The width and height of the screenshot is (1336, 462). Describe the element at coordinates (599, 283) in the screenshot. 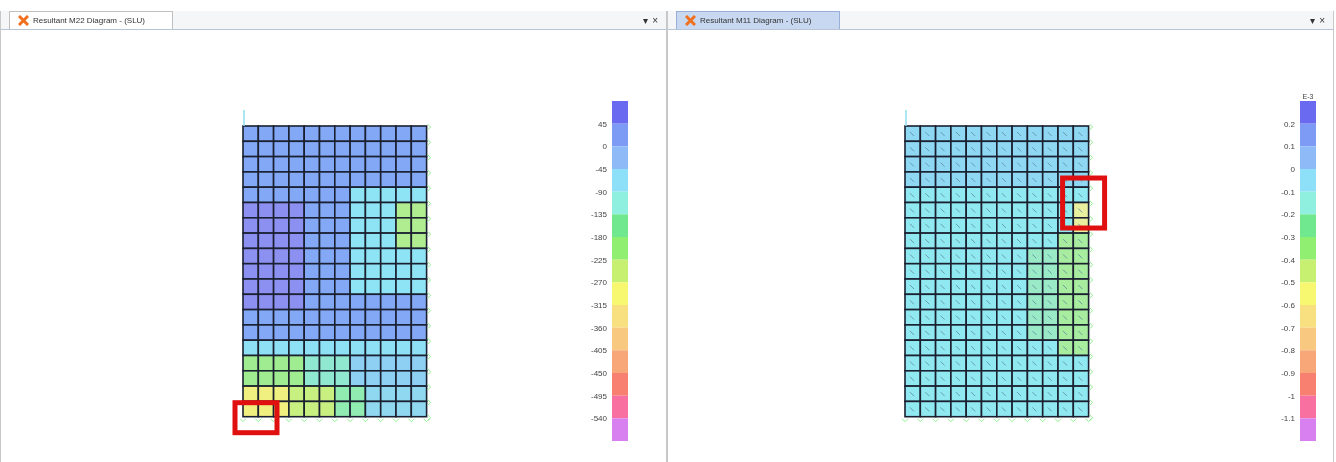

I see `scale-tick-label: -270` at that location.